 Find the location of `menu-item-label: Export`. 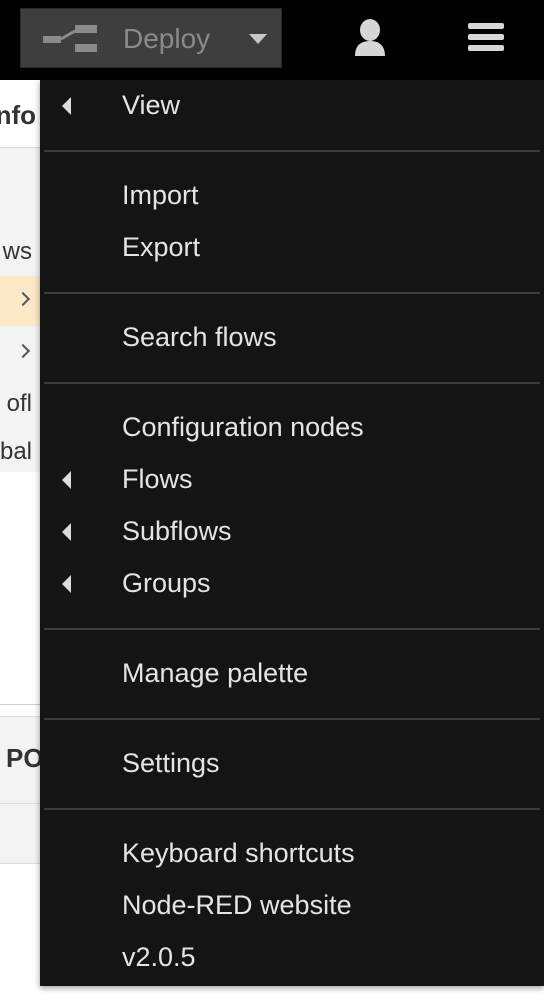

menu-item-label: Export is located at coordinates (161, 247).